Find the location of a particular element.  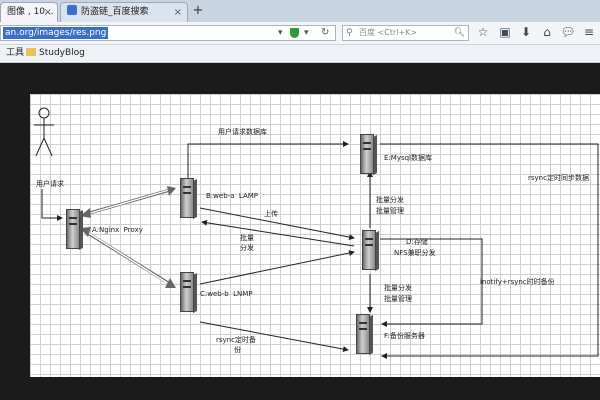

edge-batch-mgmt-bottom-label-2: 批量管理 is located at coordinates (398, 299).